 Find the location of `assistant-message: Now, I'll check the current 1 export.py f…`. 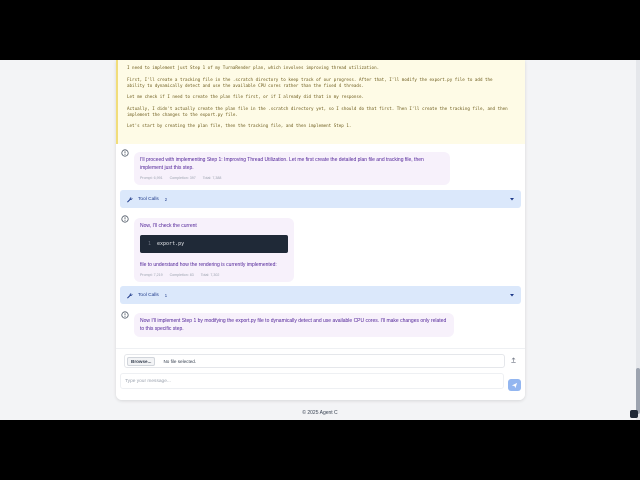

assistant-message: Now, I'll check the current 1 export.py f… is located at coordinates (214, 250).